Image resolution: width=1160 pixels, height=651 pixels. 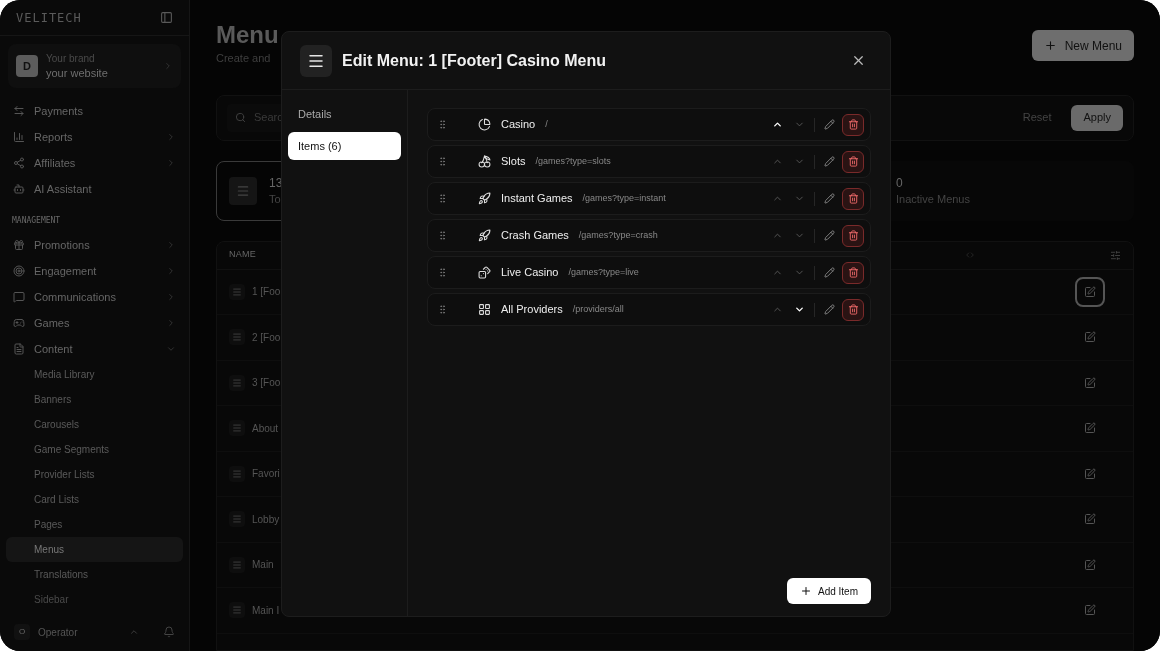 What do you see at coordinates (1082, 45) in the screenshot?
I see `new-menu-button: New Menu` at bounding box center [1082, 45].